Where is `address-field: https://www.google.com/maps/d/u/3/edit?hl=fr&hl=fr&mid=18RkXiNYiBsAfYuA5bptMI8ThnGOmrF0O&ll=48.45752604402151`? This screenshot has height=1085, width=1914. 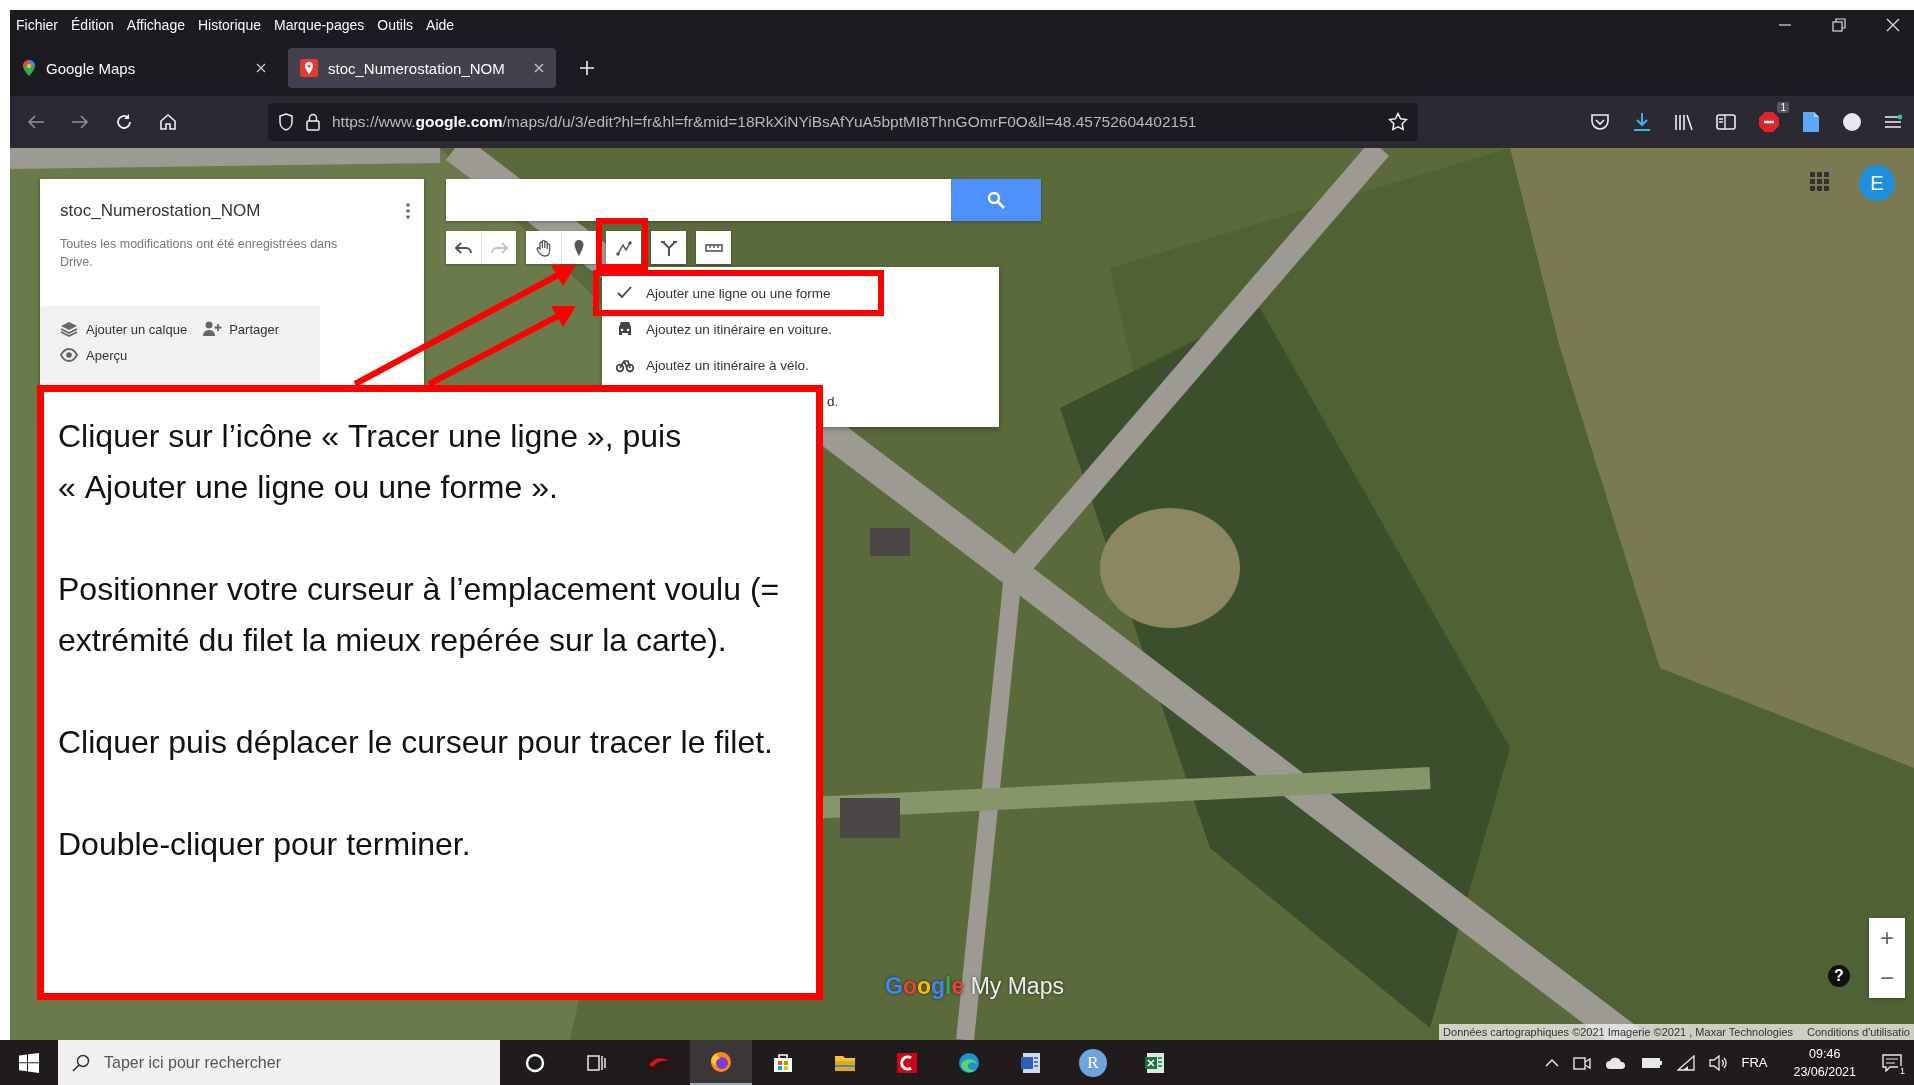
address-field: https://www.google.com/maps/d/u/3/edit?hl=fr&hl=fr&mid=18RkXiNYiBsAfYuA5bptMI8ThnGOmrF0O&ll=48.45752604402151 is located at coordinates (843, 122).